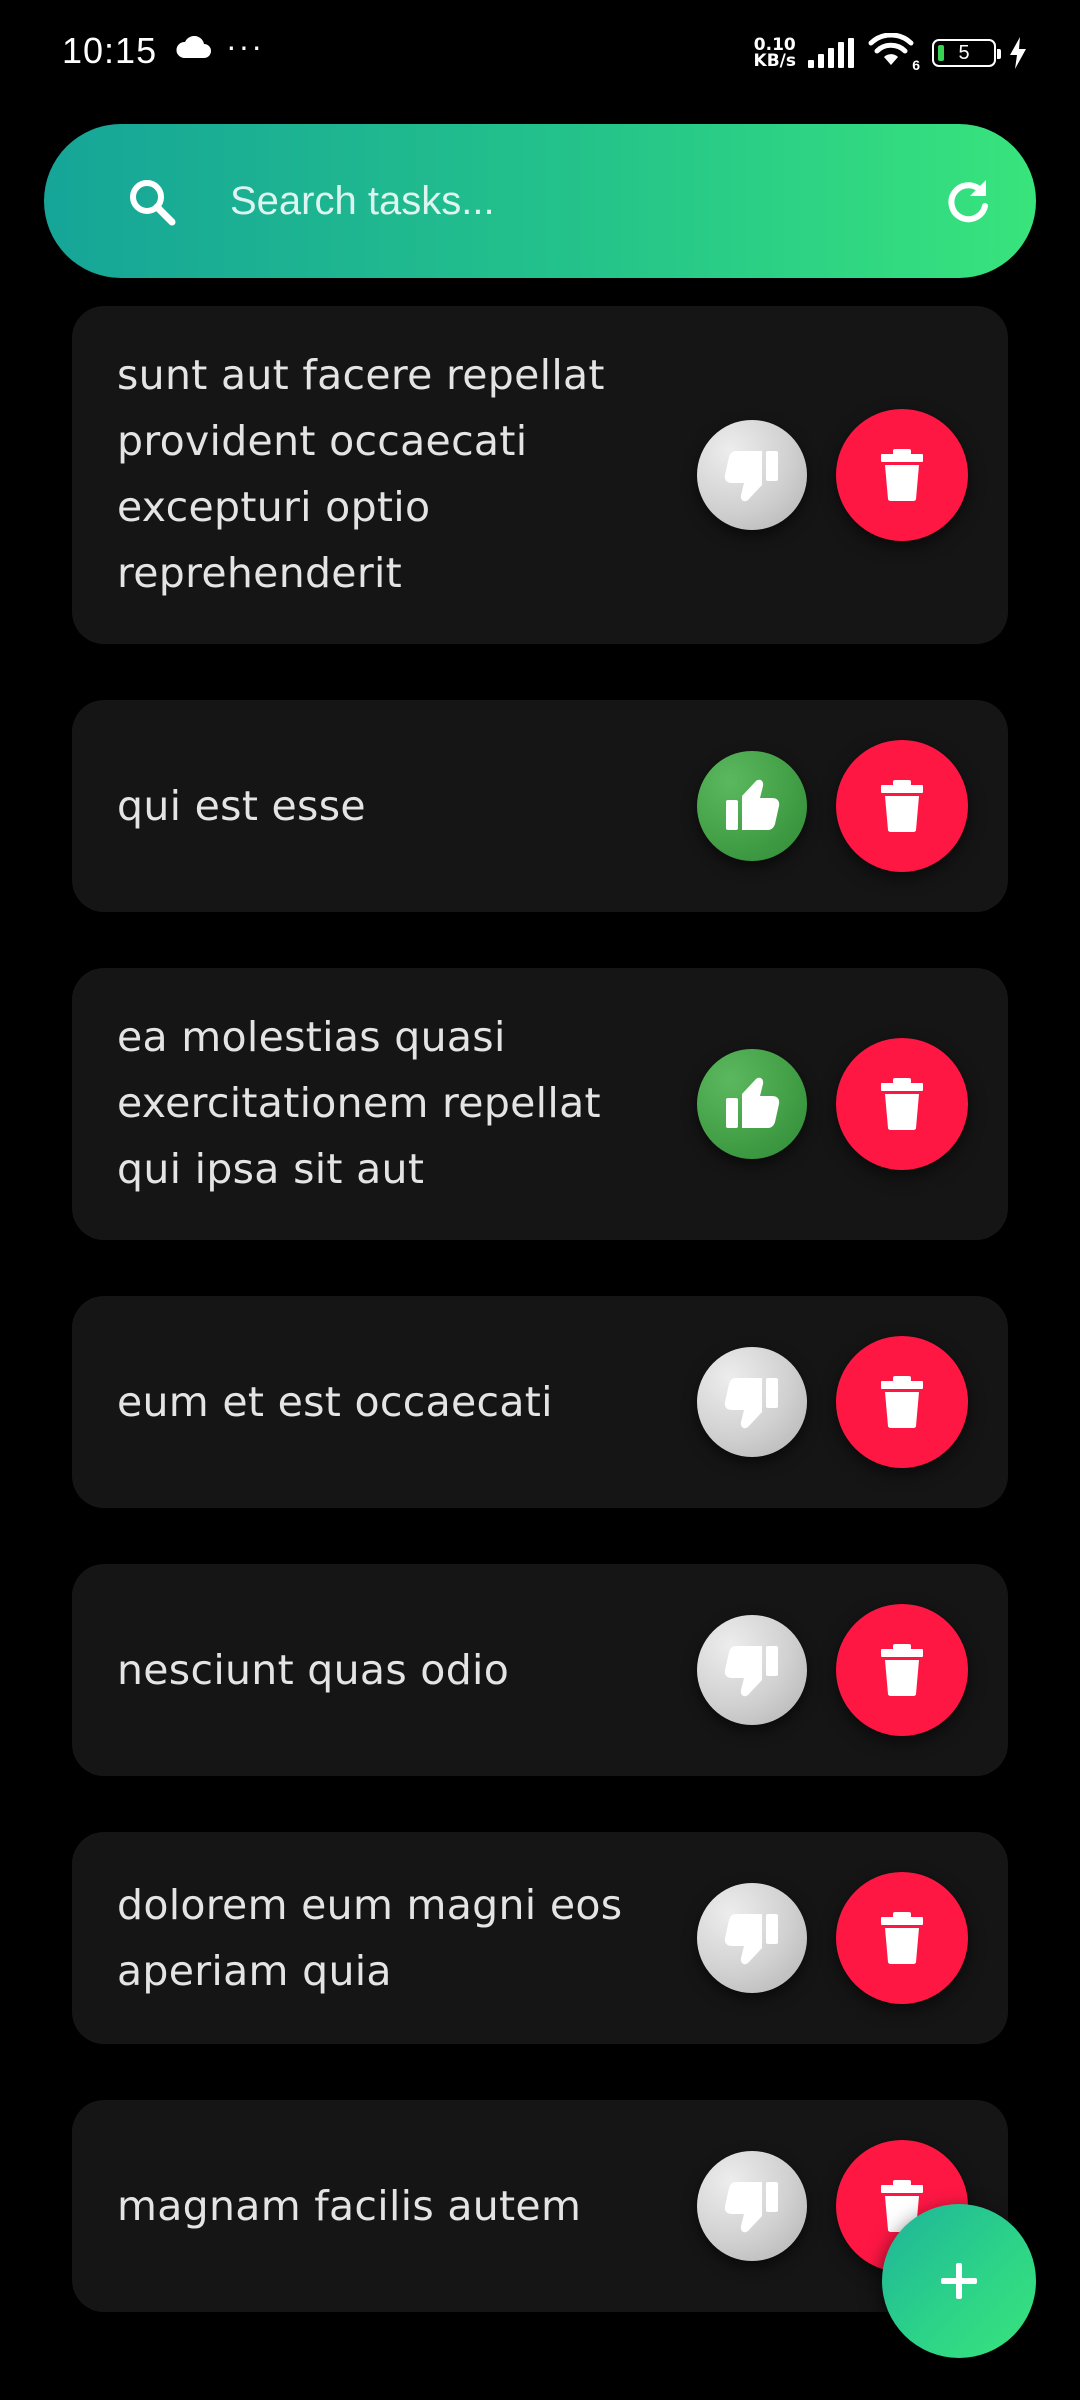 The height and width of the screenshot is (2400, 1080). I want to click on status-right-group: 0.10 KB/s 6 5, so click(891, 53).